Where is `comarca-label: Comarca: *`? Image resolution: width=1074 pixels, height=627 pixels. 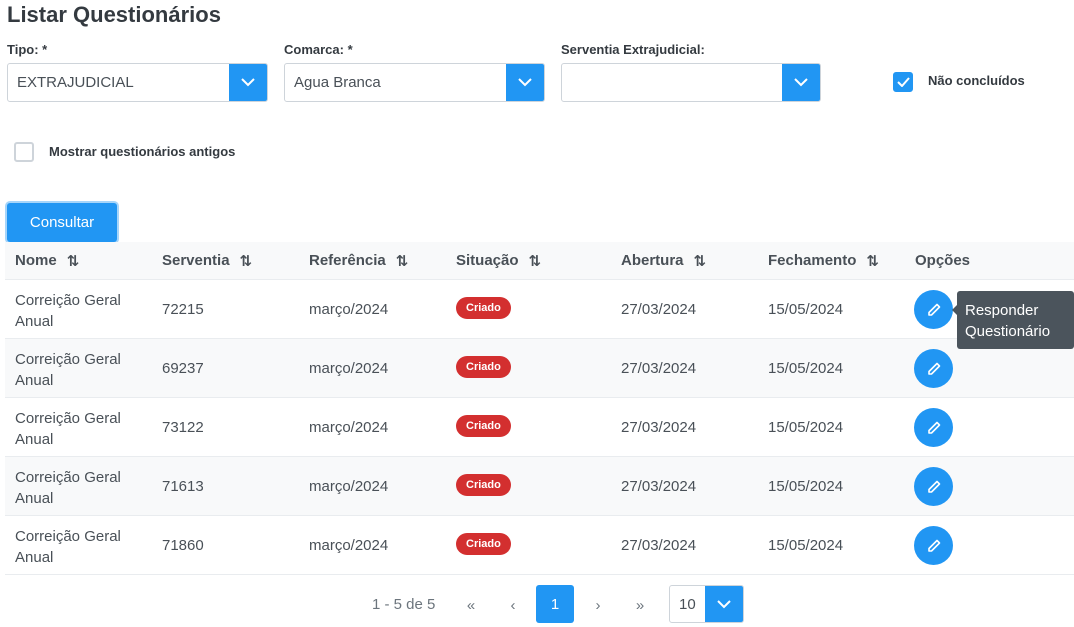 comarca-label: Comarca: * is located at coordinates (318, 49).